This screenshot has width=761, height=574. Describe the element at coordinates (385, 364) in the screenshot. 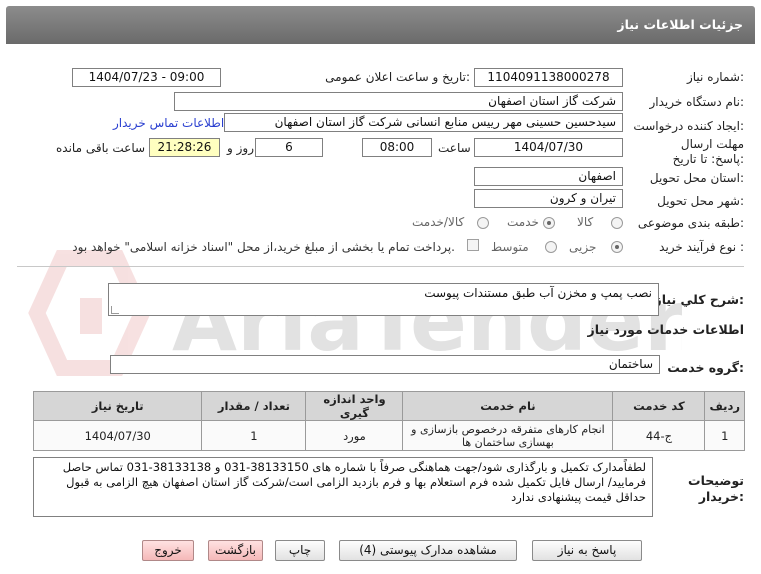

I see `service-group-field: ساختمان` at that location.